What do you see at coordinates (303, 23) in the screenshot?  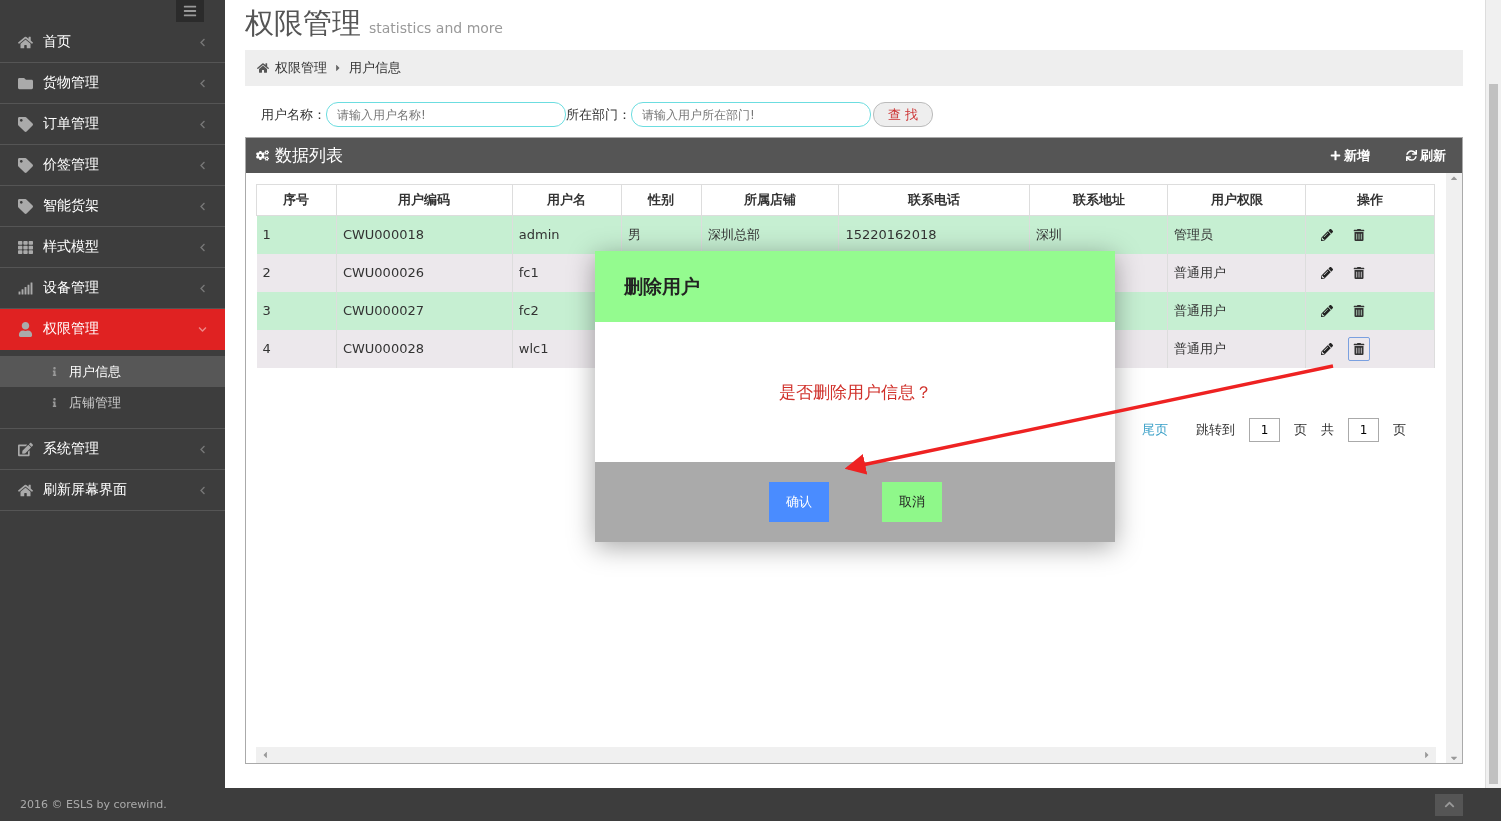 I see `page-title: 权限管理` at bounding box center [303, 23].